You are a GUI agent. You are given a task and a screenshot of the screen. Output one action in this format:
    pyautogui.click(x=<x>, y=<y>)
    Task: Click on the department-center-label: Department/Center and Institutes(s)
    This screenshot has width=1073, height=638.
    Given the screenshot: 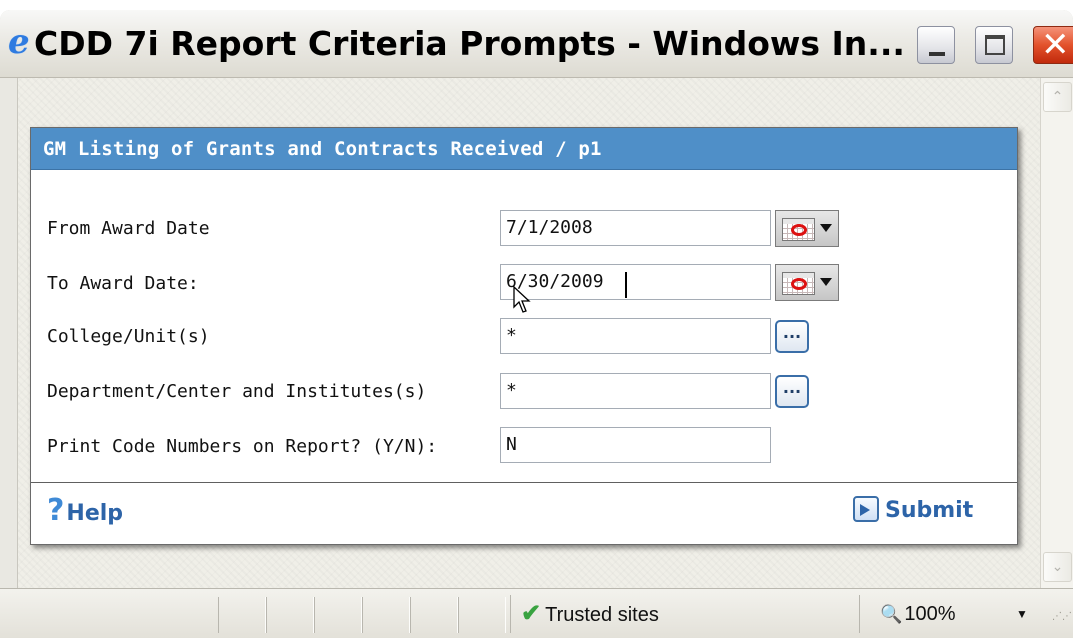 What is the action you would take?
    pyautogui.click(x=237, y=391)
    